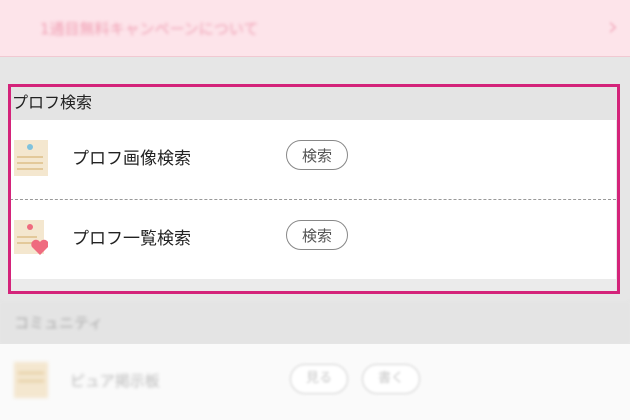  Describe the element at coordinates (149, 29) in the screenshot. I see `top-banner-text: 1通目無料キャンペーンについて` at that location.